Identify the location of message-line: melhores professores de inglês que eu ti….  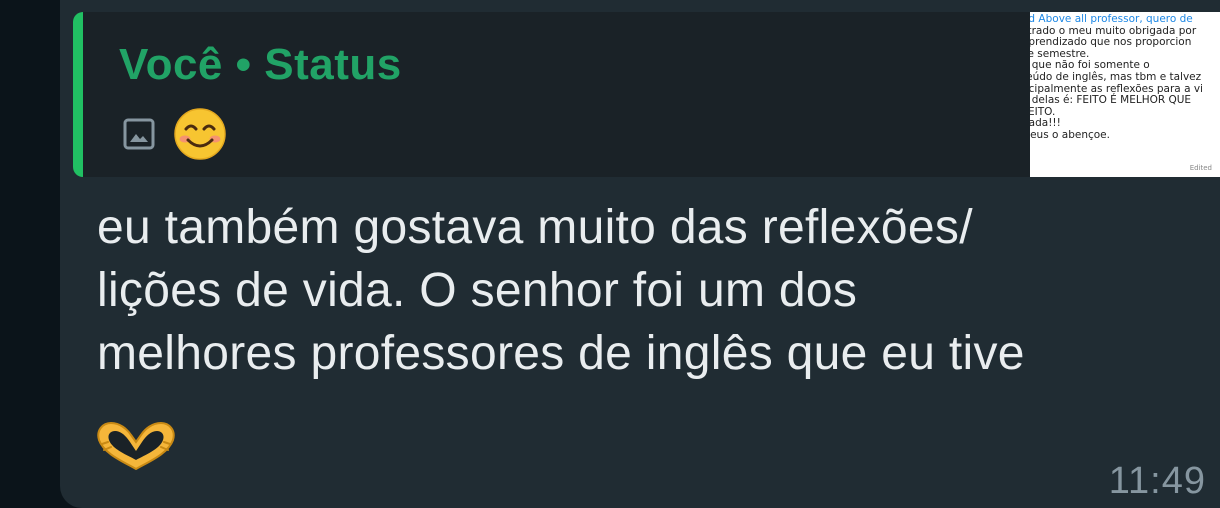
(561, 353).